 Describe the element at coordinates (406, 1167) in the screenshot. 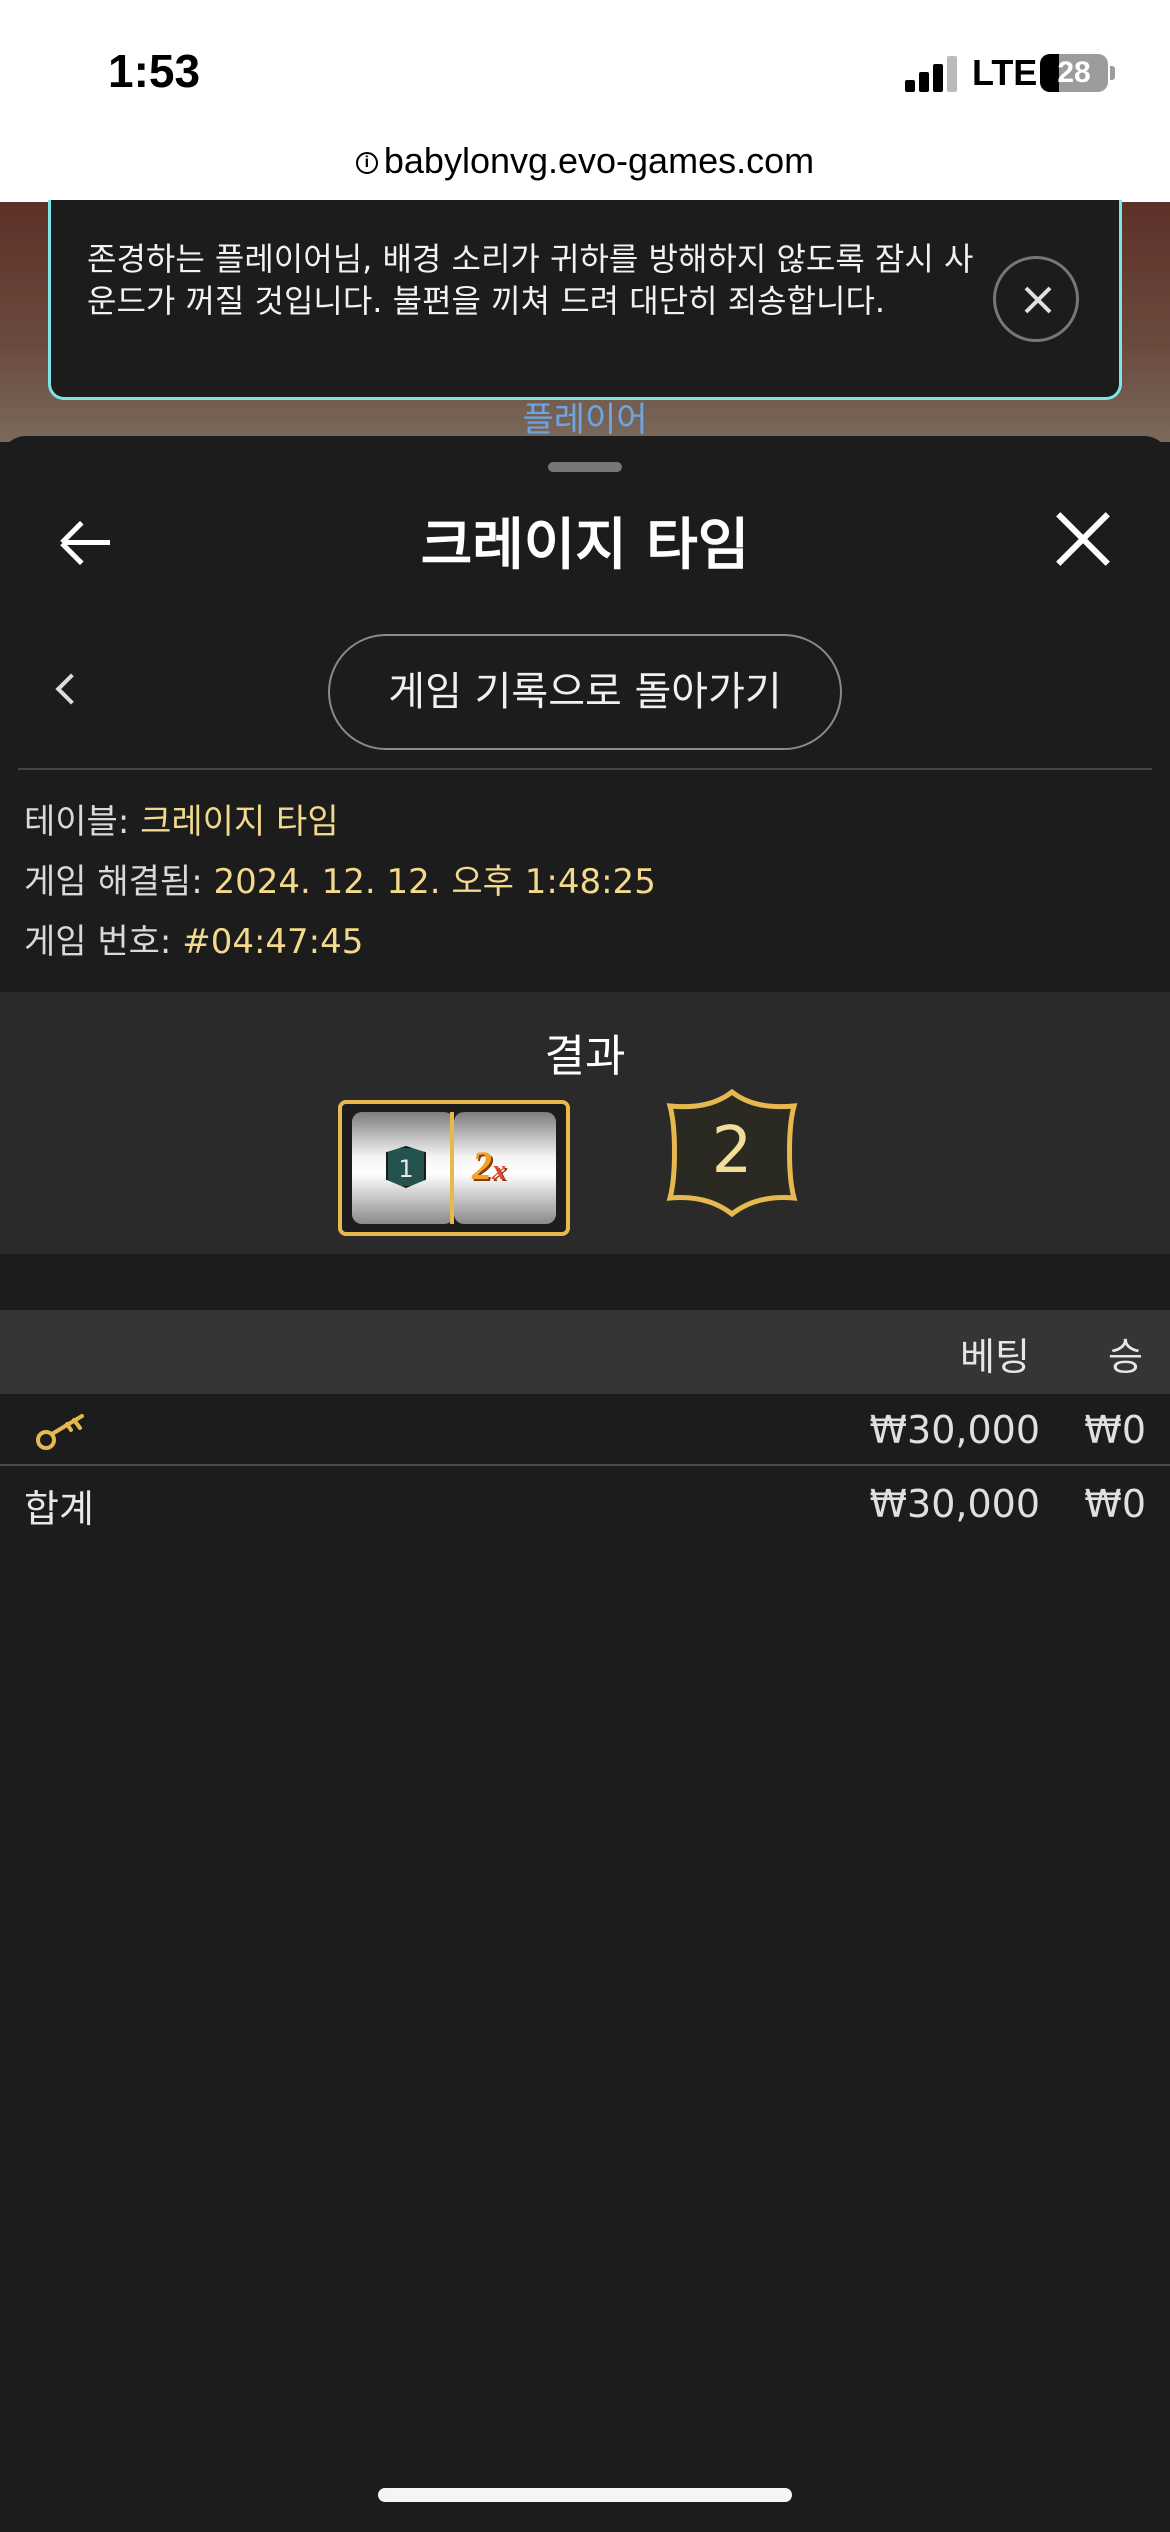

I see `slot-number-badge: 1` at that location.